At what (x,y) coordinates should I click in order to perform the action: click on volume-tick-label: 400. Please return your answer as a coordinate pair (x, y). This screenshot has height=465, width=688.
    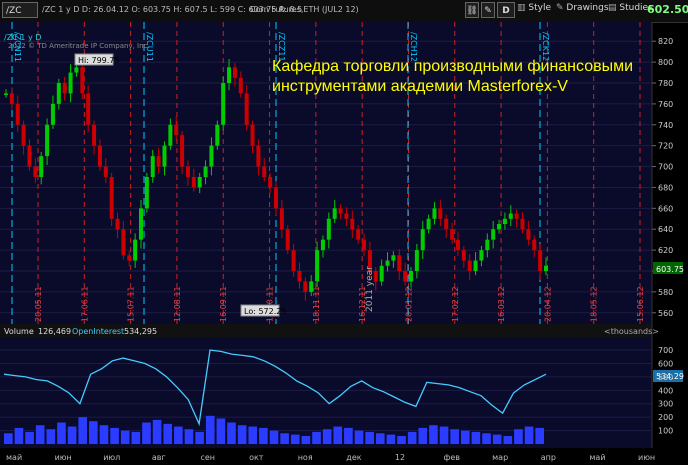
    Looking at the image, I should click on (665, 390).